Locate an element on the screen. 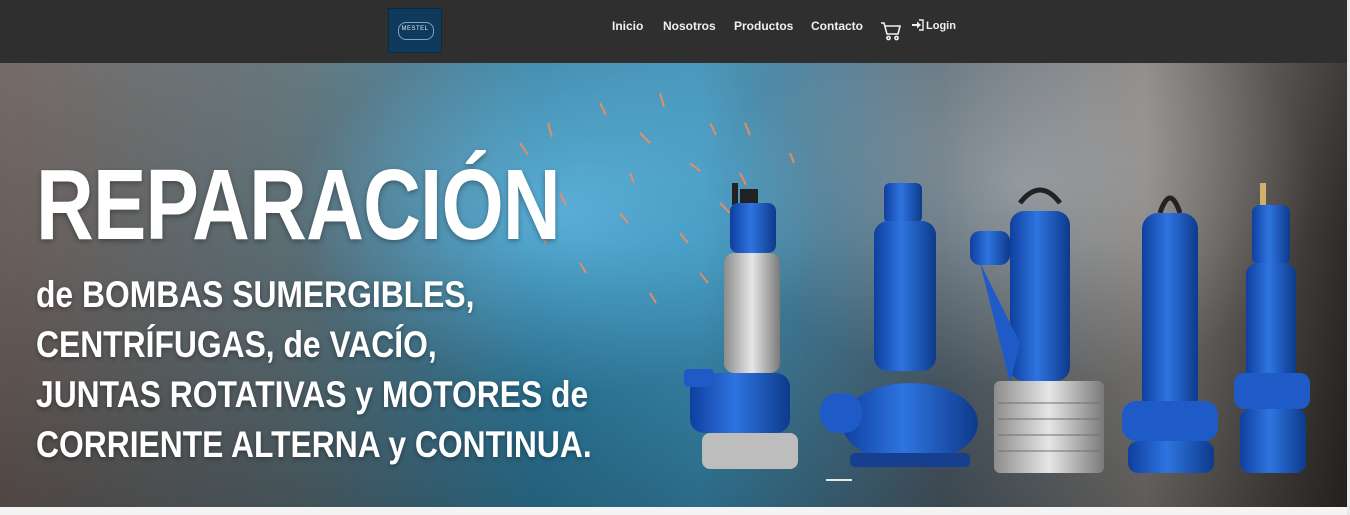  hero-subtitle-line-4: CORRIENTE ALTERNA y CONTINUA. is located at coordinates (314, 444).